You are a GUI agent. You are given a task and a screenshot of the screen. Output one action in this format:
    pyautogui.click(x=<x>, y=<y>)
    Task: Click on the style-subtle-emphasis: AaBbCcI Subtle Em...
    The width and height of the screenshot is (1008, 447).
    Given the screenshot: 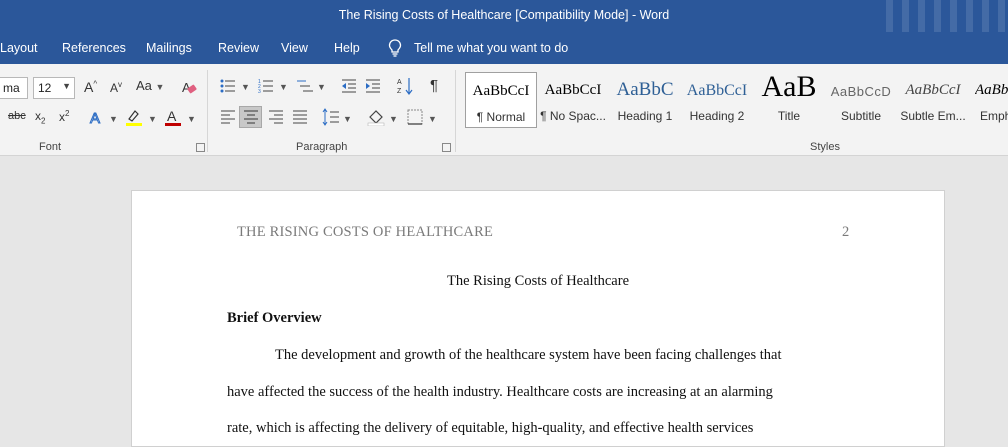 What is the action you would take?
    pyautogui.click(x=933, y=100)
    